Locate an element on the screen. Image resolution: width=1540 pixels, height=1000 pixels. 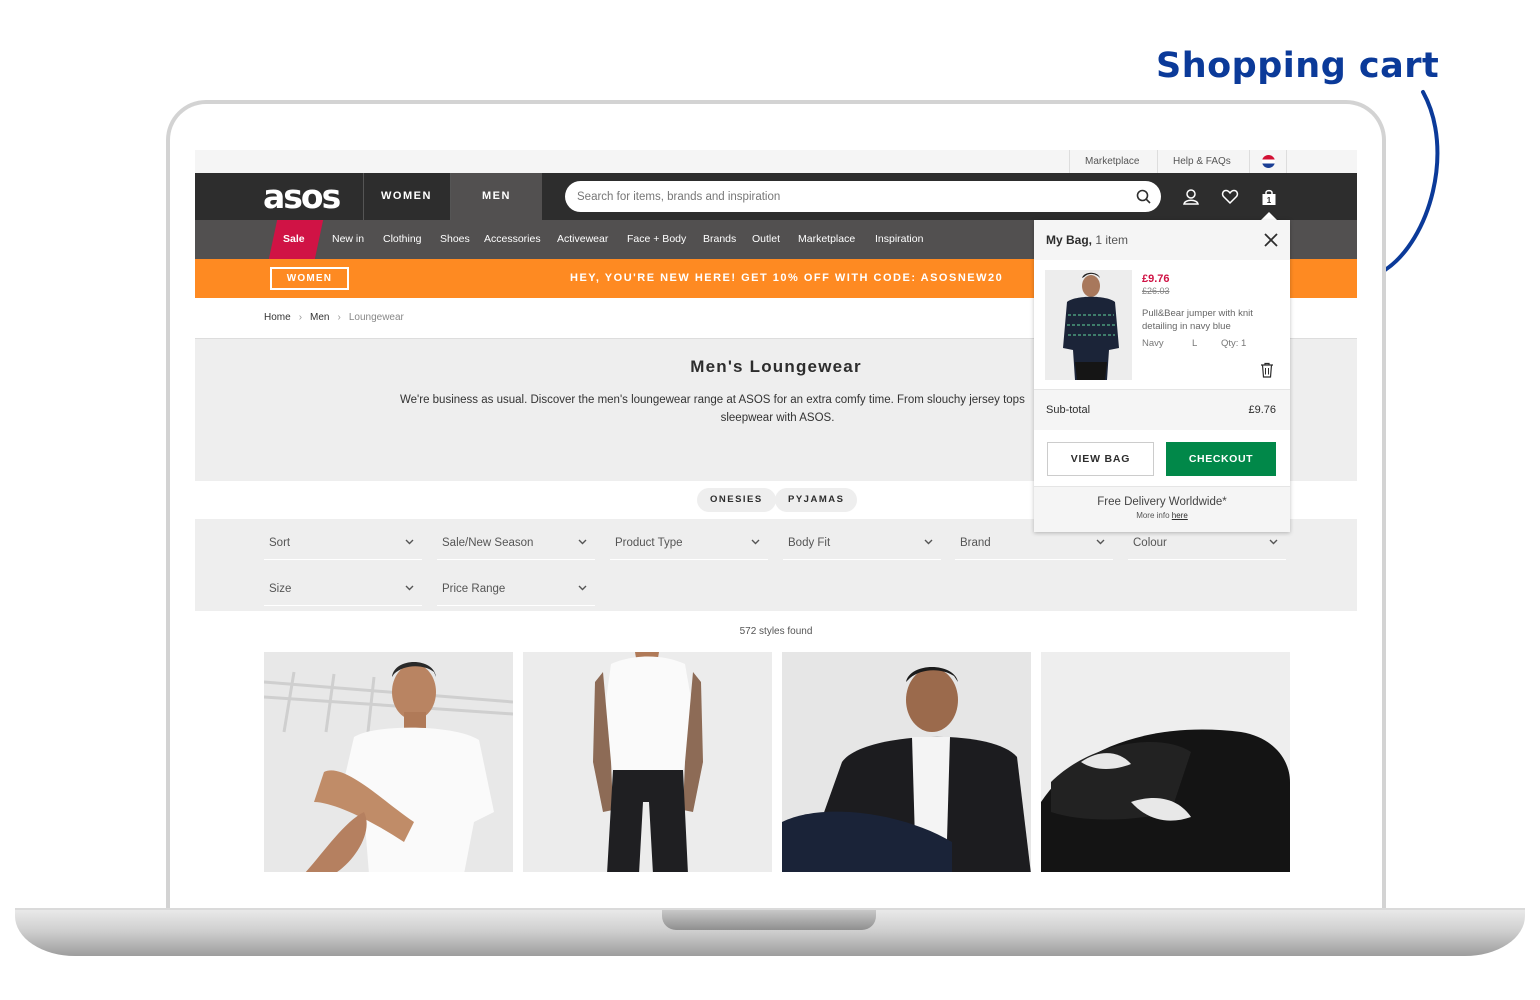
product-image-joggers is located at coordinates (647, 762).